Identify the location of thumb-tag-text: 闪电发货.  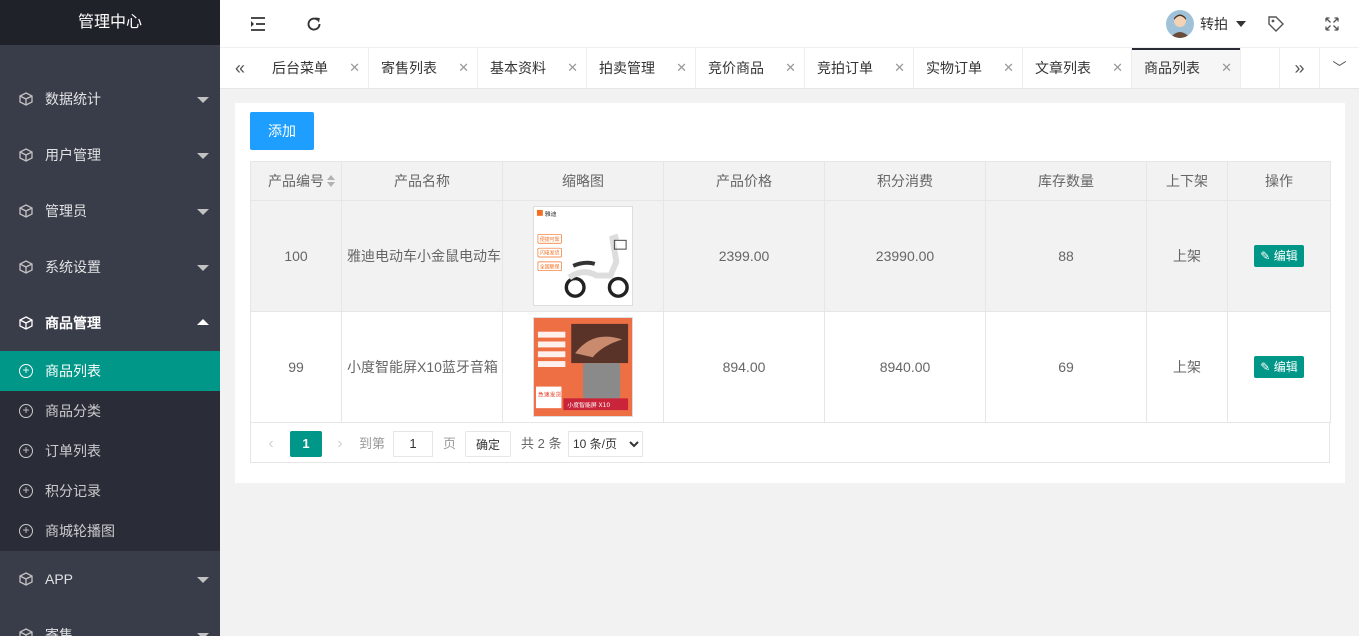
(550, 253).